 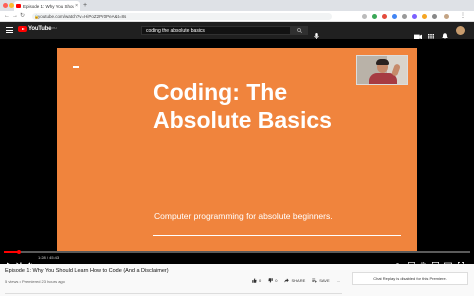 I want to click on back-arrow-icon: ←, so click(x=7, y=16).